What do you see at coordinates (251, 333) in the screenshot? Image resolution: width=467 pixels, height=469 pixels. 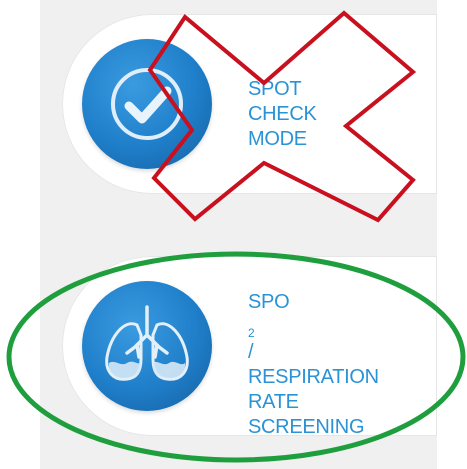 I see `label-subscript: 2` at bounding box center [251, 333].